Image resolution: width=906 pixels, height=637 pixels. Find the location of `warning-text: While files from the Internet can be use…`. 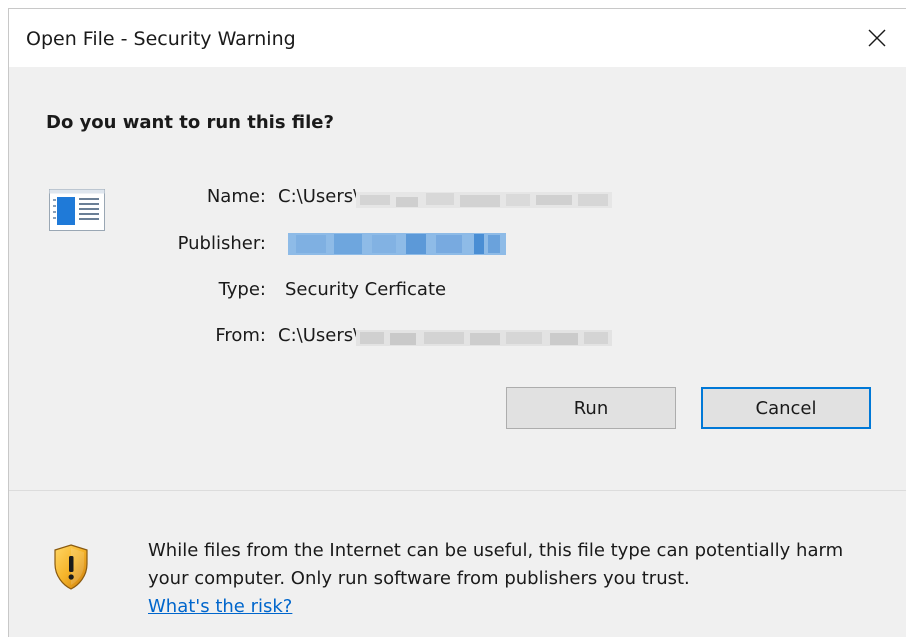

warning-text: While files from the Internet can be use… is located at coordinates (496, 564).